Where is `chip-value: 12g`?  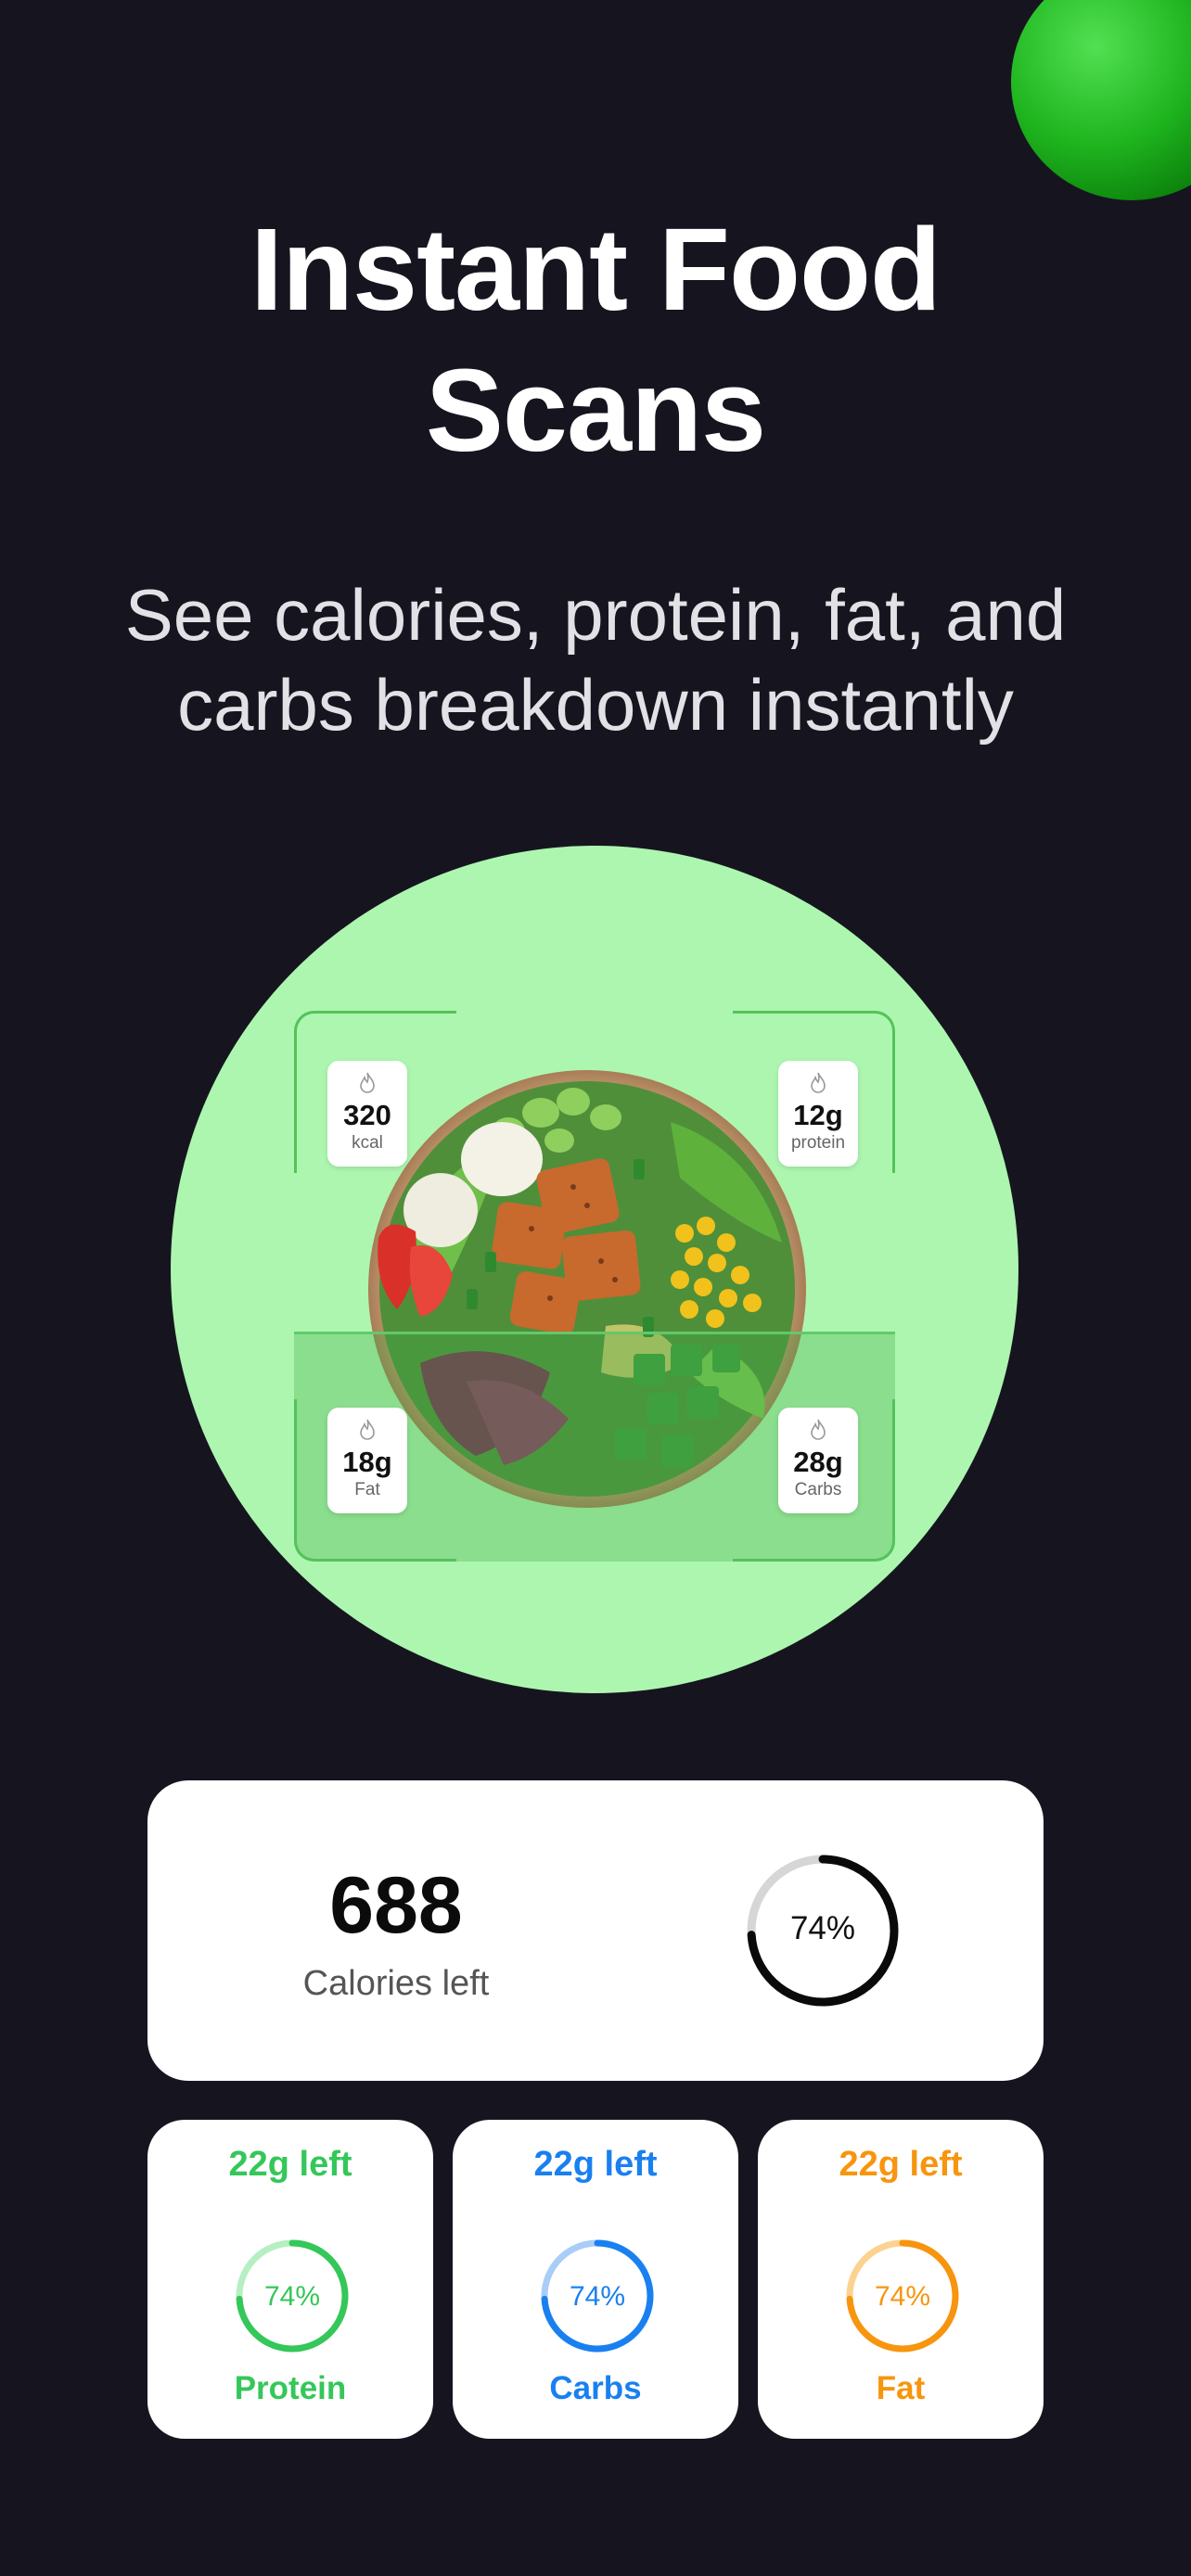 chip-value: 12g is located at coordinates (818, 1115).